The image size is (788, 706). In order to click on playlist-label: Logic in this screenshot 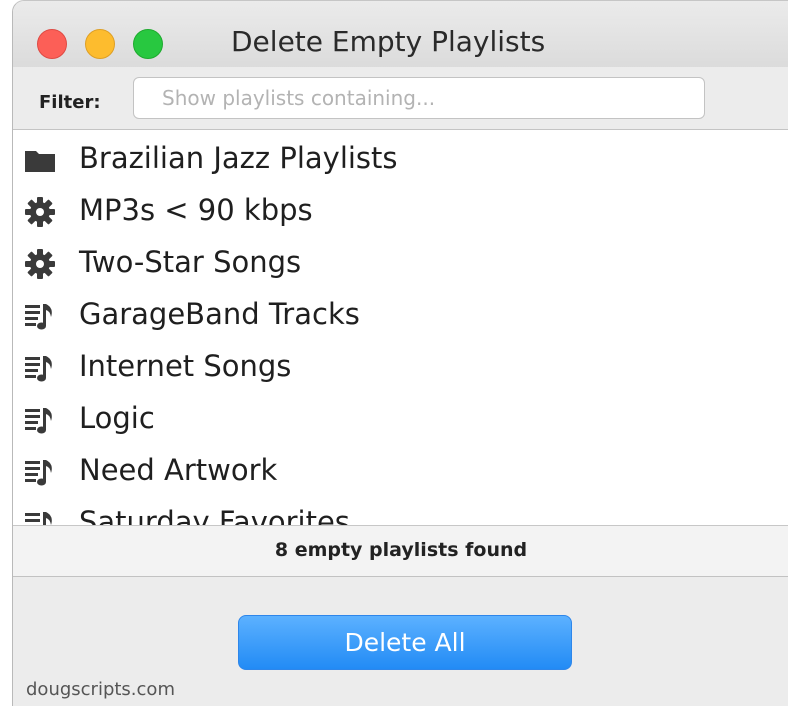, I will do `click(117, 418)`.